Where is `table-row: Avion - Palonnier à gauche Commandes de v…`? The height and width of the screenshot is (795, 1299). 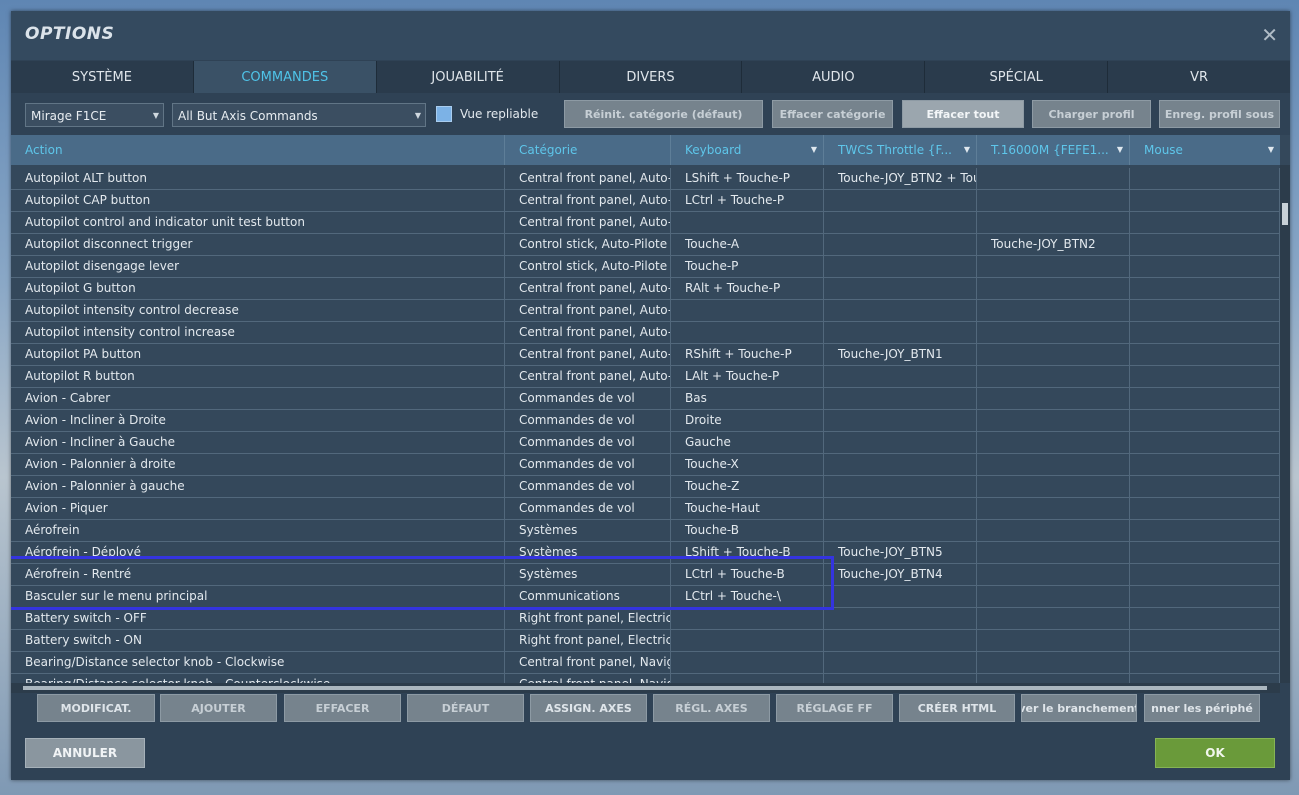 table-row: Avion - Palonnier à gauche Commandes de v… is located at coordinates (645, 487).